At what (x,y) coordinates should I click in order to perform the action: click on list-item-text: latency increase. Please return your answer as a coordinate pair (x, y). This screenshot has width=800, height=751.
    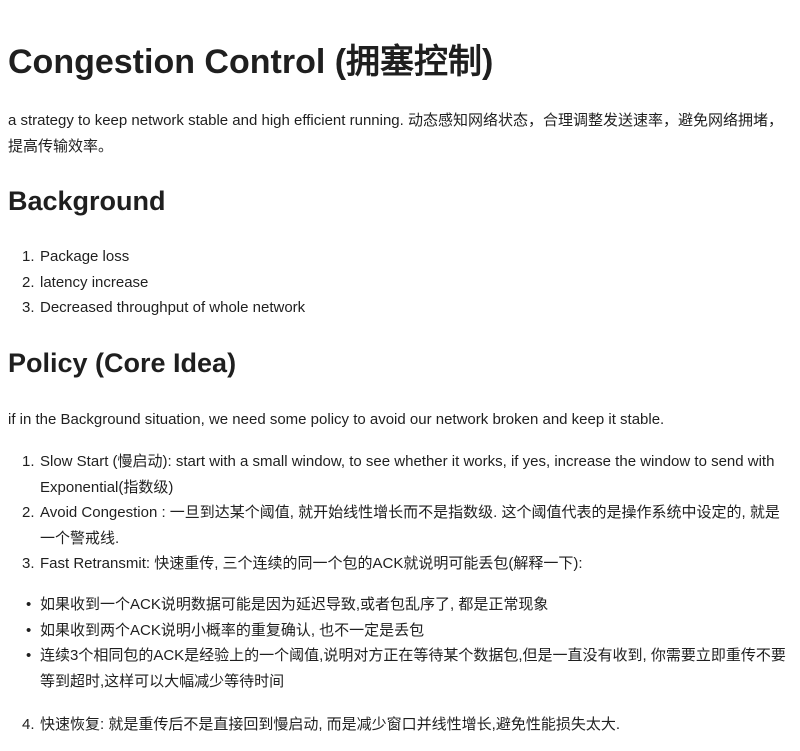
    Looking at the image, I should click on (94, 282).